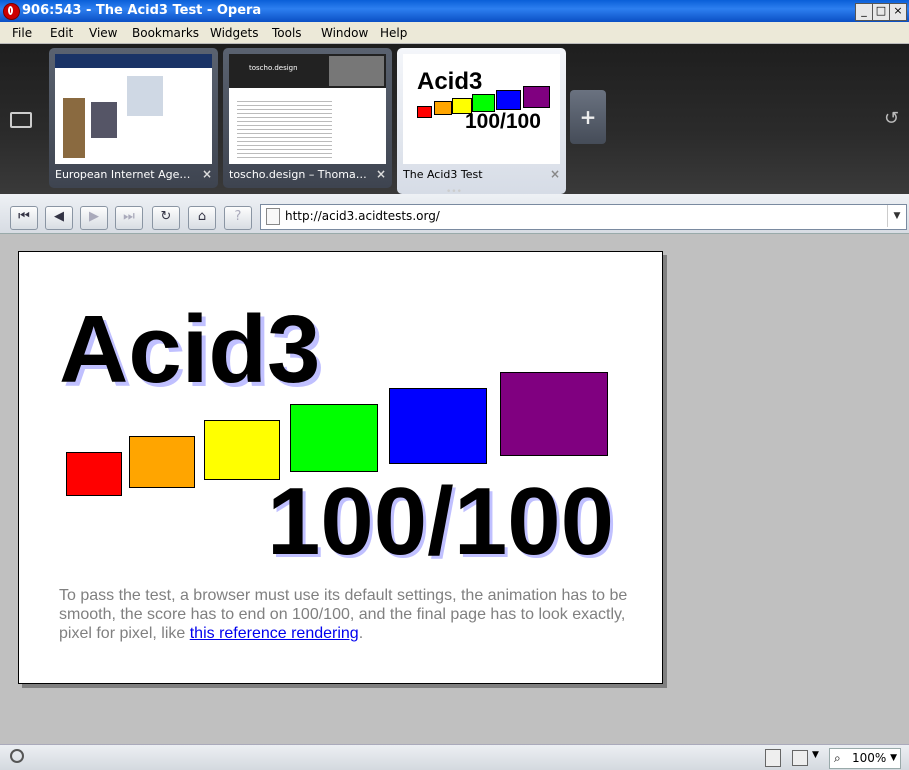 Image resolution: width=909 pixels, height=770 pixels. What do you see at coordinates (454, 11) in the screenshot?
I see `title-bar: 906:543 - The Acid3 Test - Opera _ □ ×` at bounding box center [454, 11].